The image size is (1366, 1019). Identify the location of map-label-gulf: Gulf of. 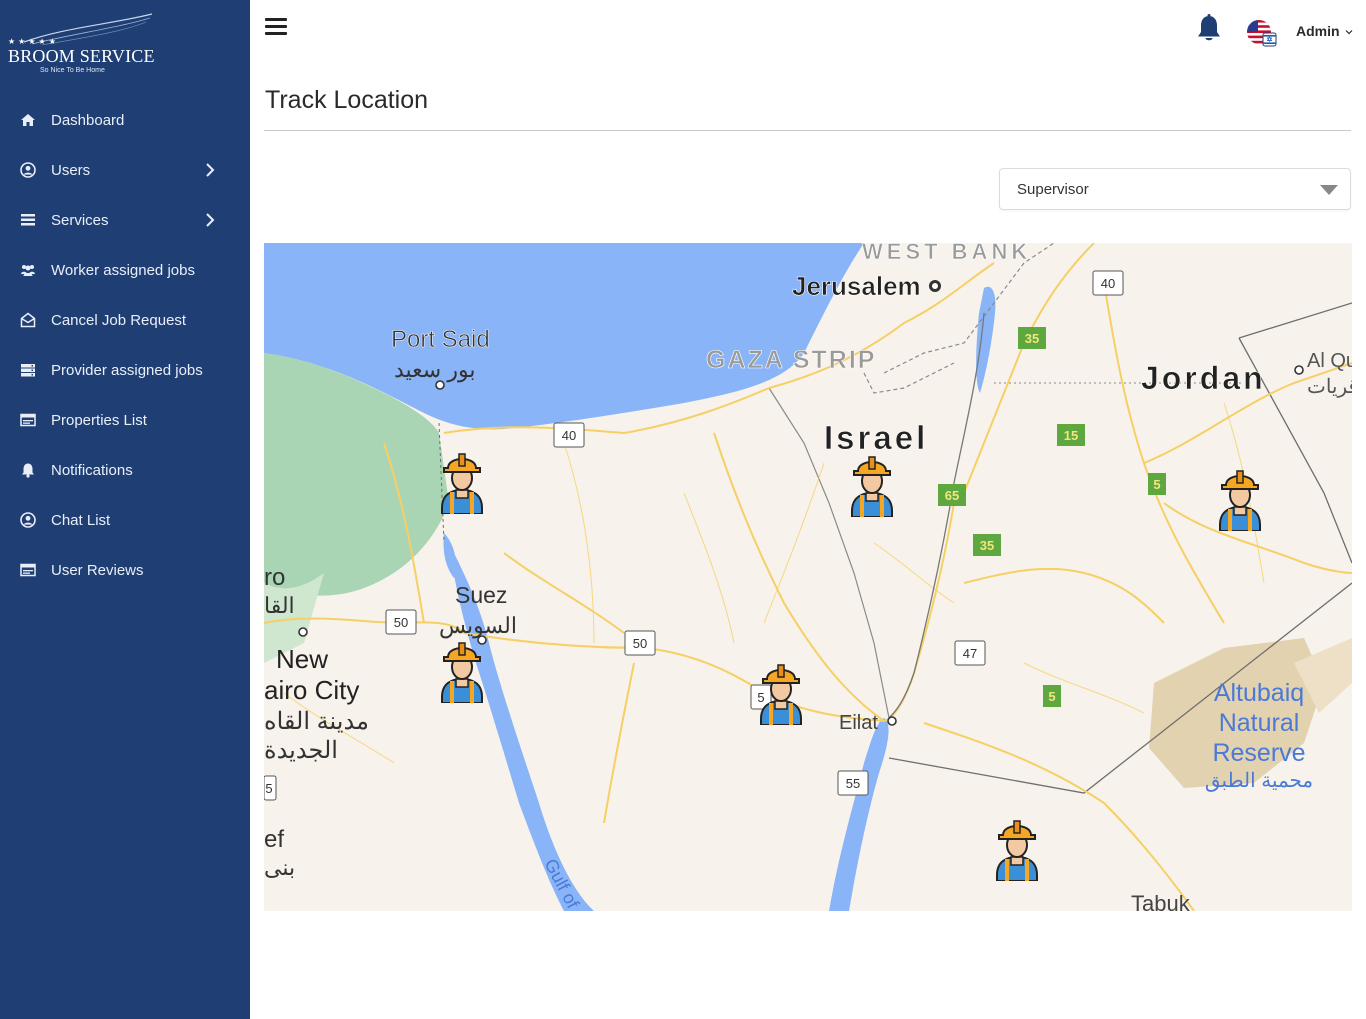
(561, 883).